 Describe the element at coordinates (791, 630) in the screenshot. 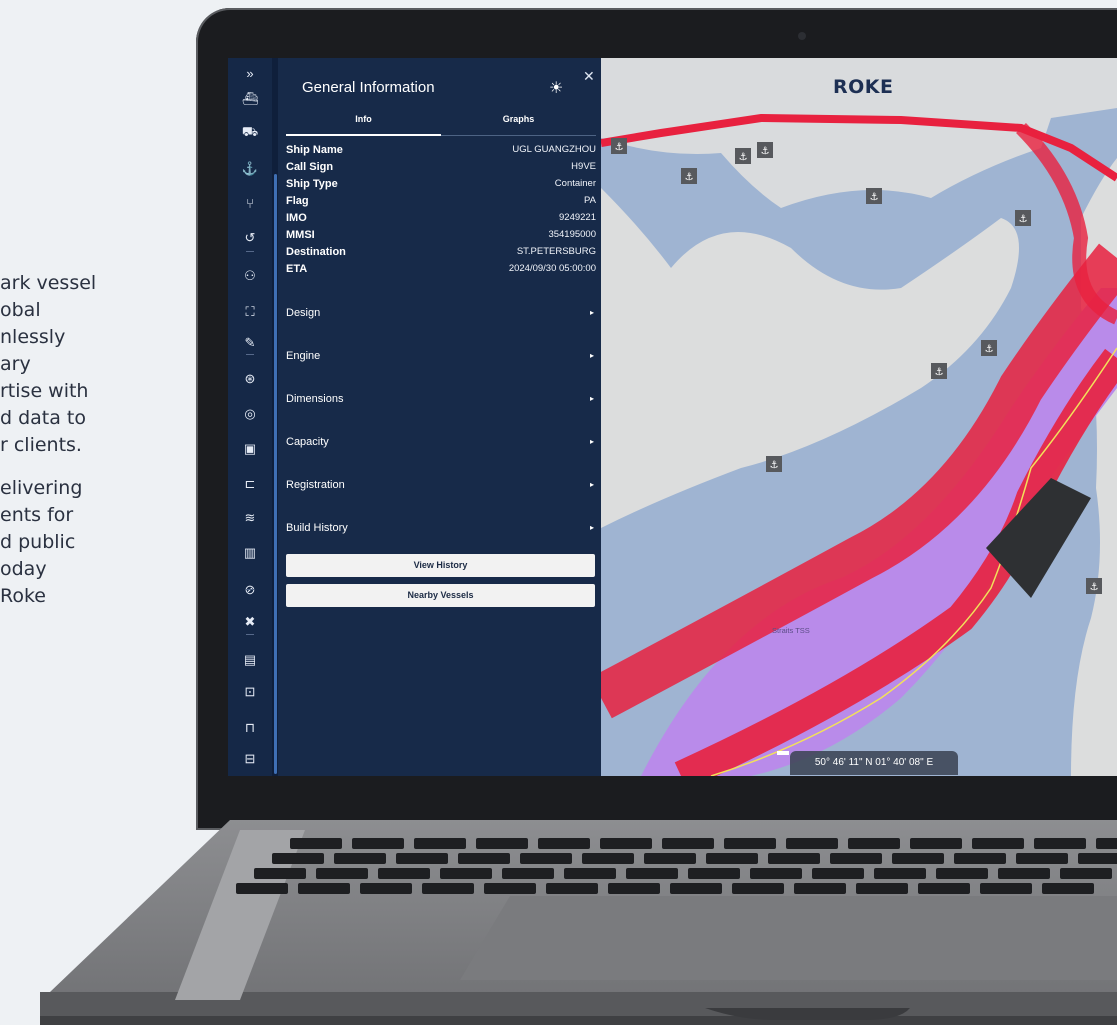

I see `area-label: Straits TSS` at that location.